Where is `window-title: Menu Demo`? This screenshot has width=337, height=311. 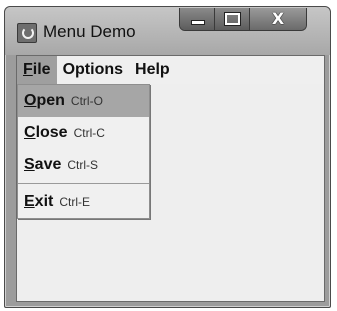 window-title: Menu Demo is located at coordinates (89, 31).